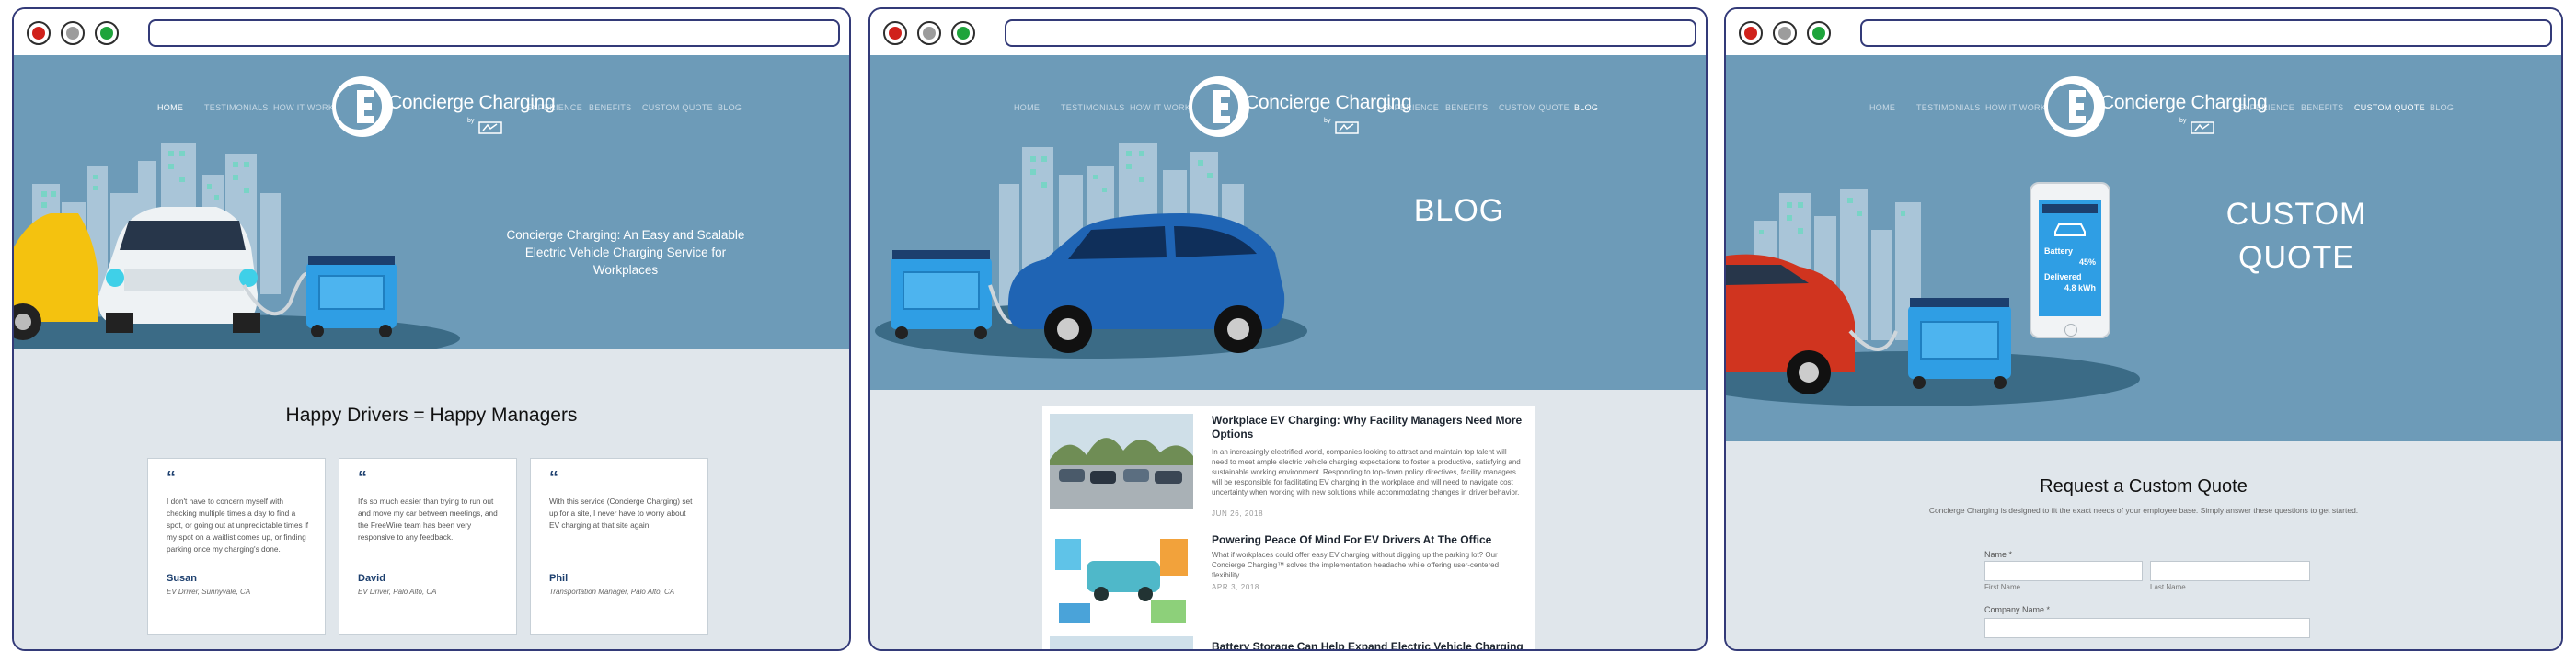 This screenshot has width=2576, height=663. I want to click on testimonial-author: David, so click(371, 578).